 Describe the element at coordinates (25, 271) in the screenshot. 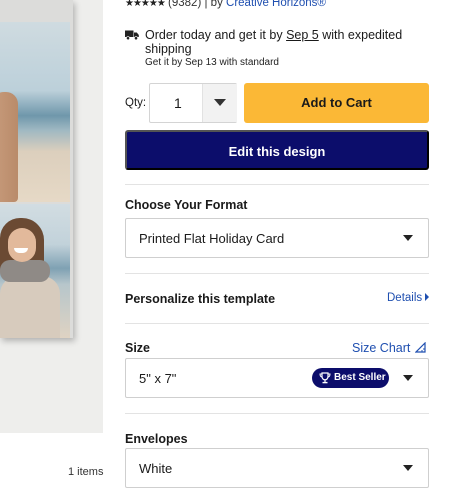

I see `photo-scarf` at that location.